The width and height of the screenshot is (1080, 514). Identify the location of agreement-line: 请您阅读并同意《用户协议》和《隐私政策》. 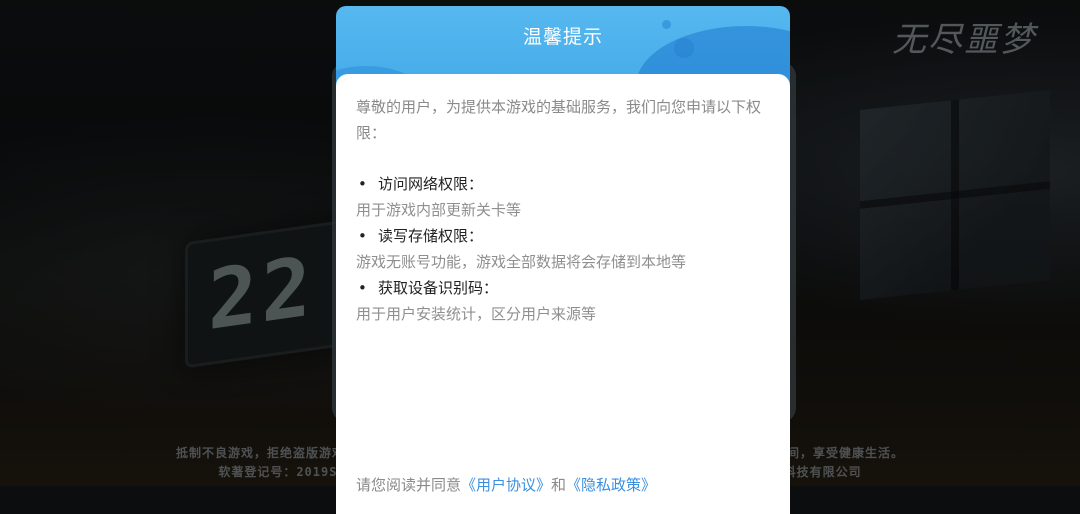
(506, 484).